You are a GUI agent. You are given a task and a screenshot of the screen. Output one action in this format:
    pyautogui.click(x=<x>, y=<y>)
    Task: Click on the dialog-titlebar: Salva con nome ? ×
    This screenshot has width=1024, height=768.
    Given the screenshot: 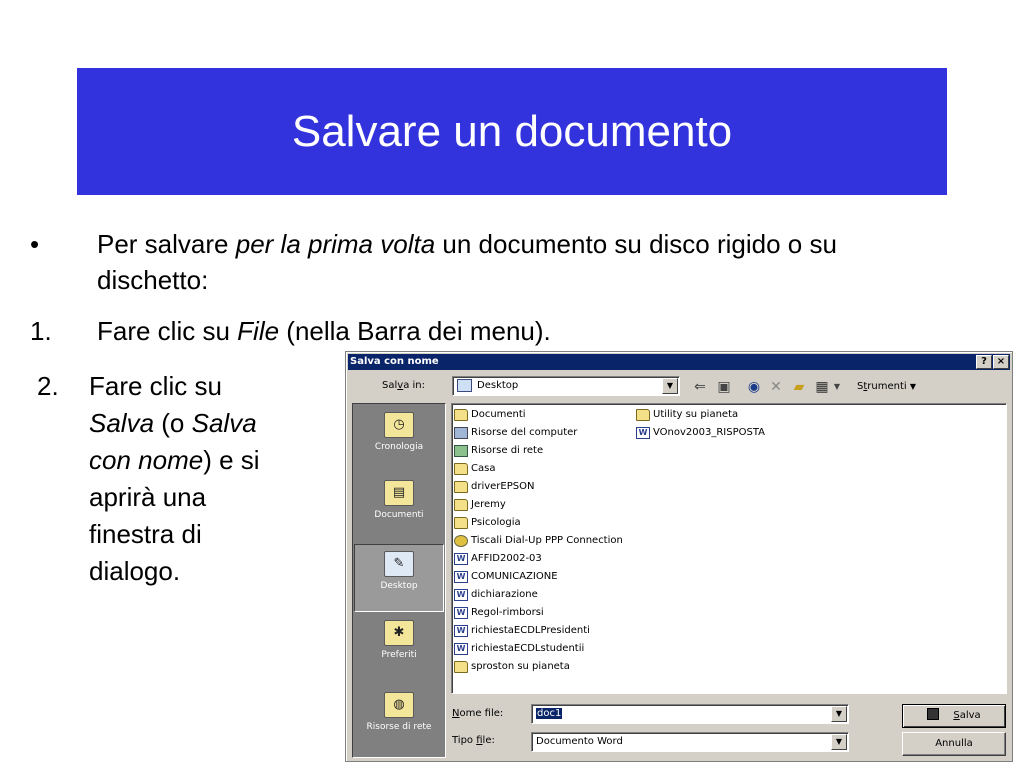 What is the action you would take?
    pyautogui.click(x=679, y=362)
    